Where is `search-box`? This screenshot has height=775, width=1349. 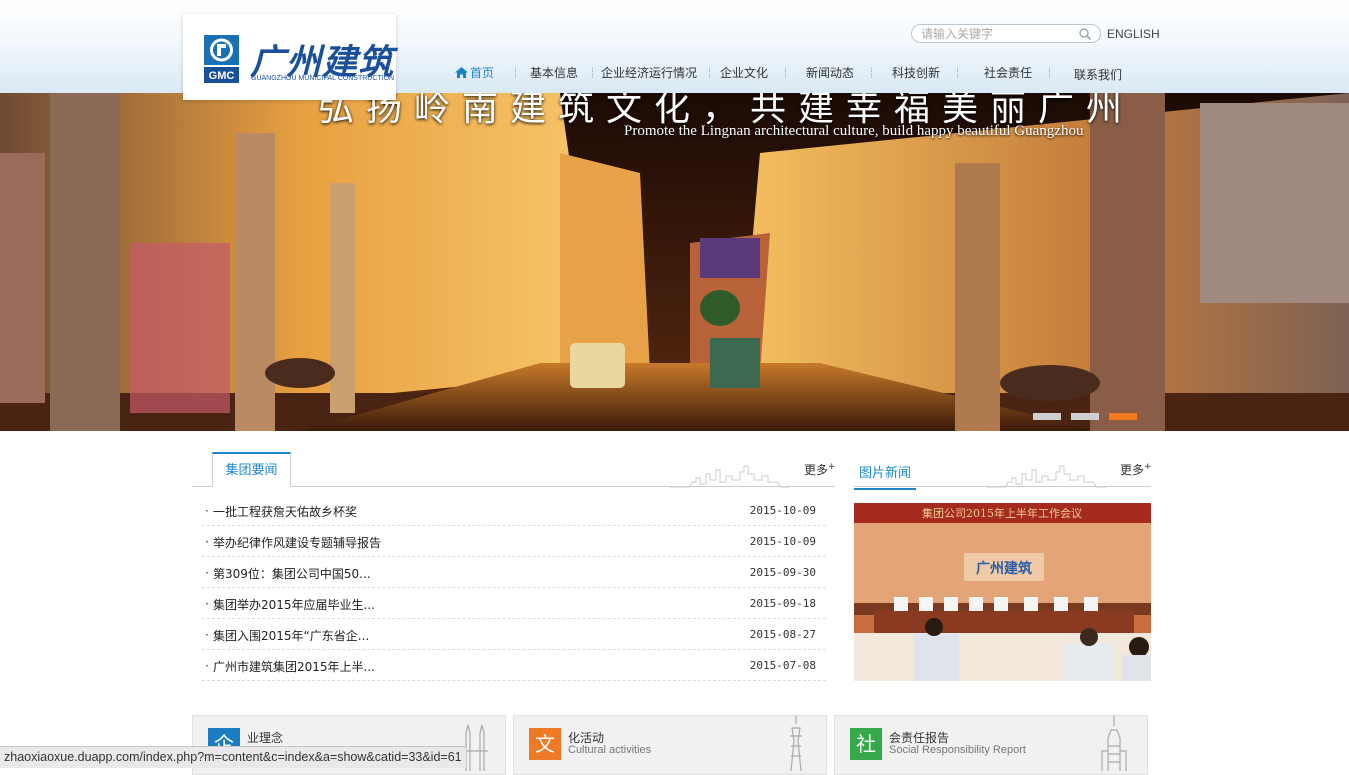 search-box is located at coordinates (1006, 33).